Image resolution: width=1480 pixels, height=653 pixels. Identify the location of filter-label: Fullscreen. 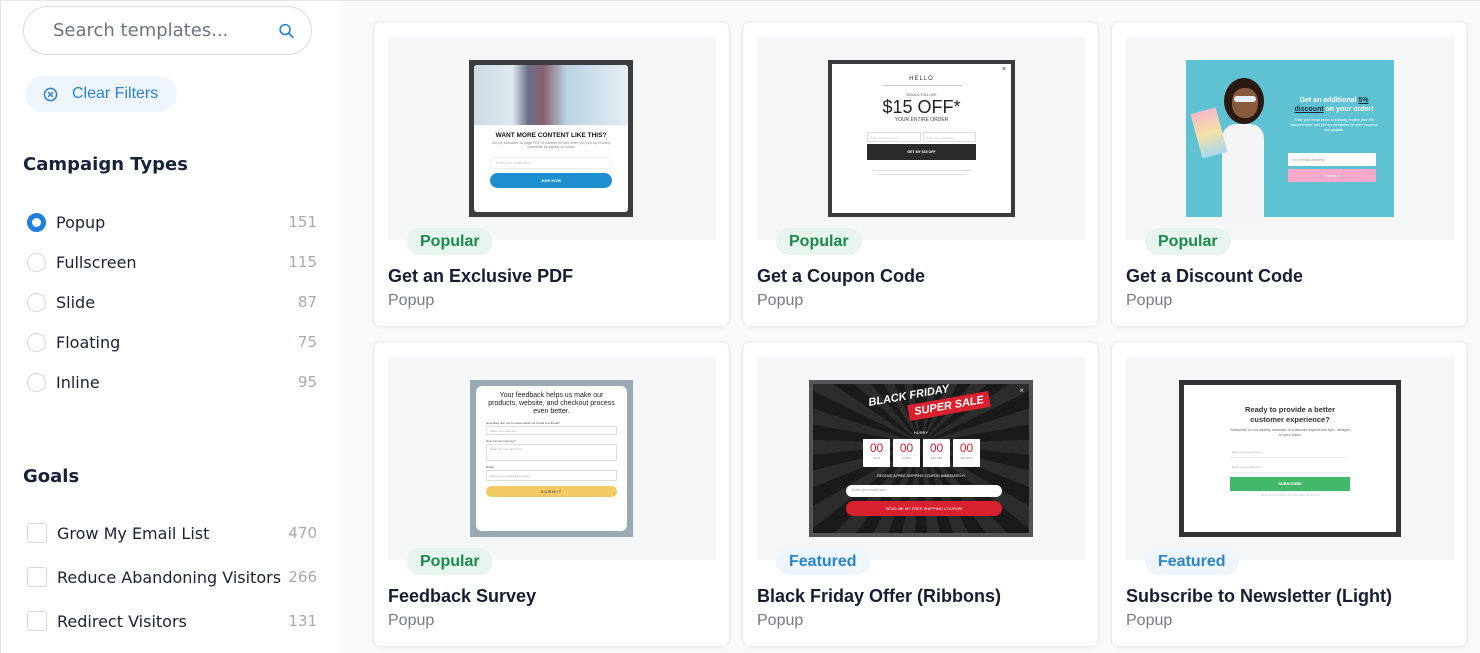
(96, 262).